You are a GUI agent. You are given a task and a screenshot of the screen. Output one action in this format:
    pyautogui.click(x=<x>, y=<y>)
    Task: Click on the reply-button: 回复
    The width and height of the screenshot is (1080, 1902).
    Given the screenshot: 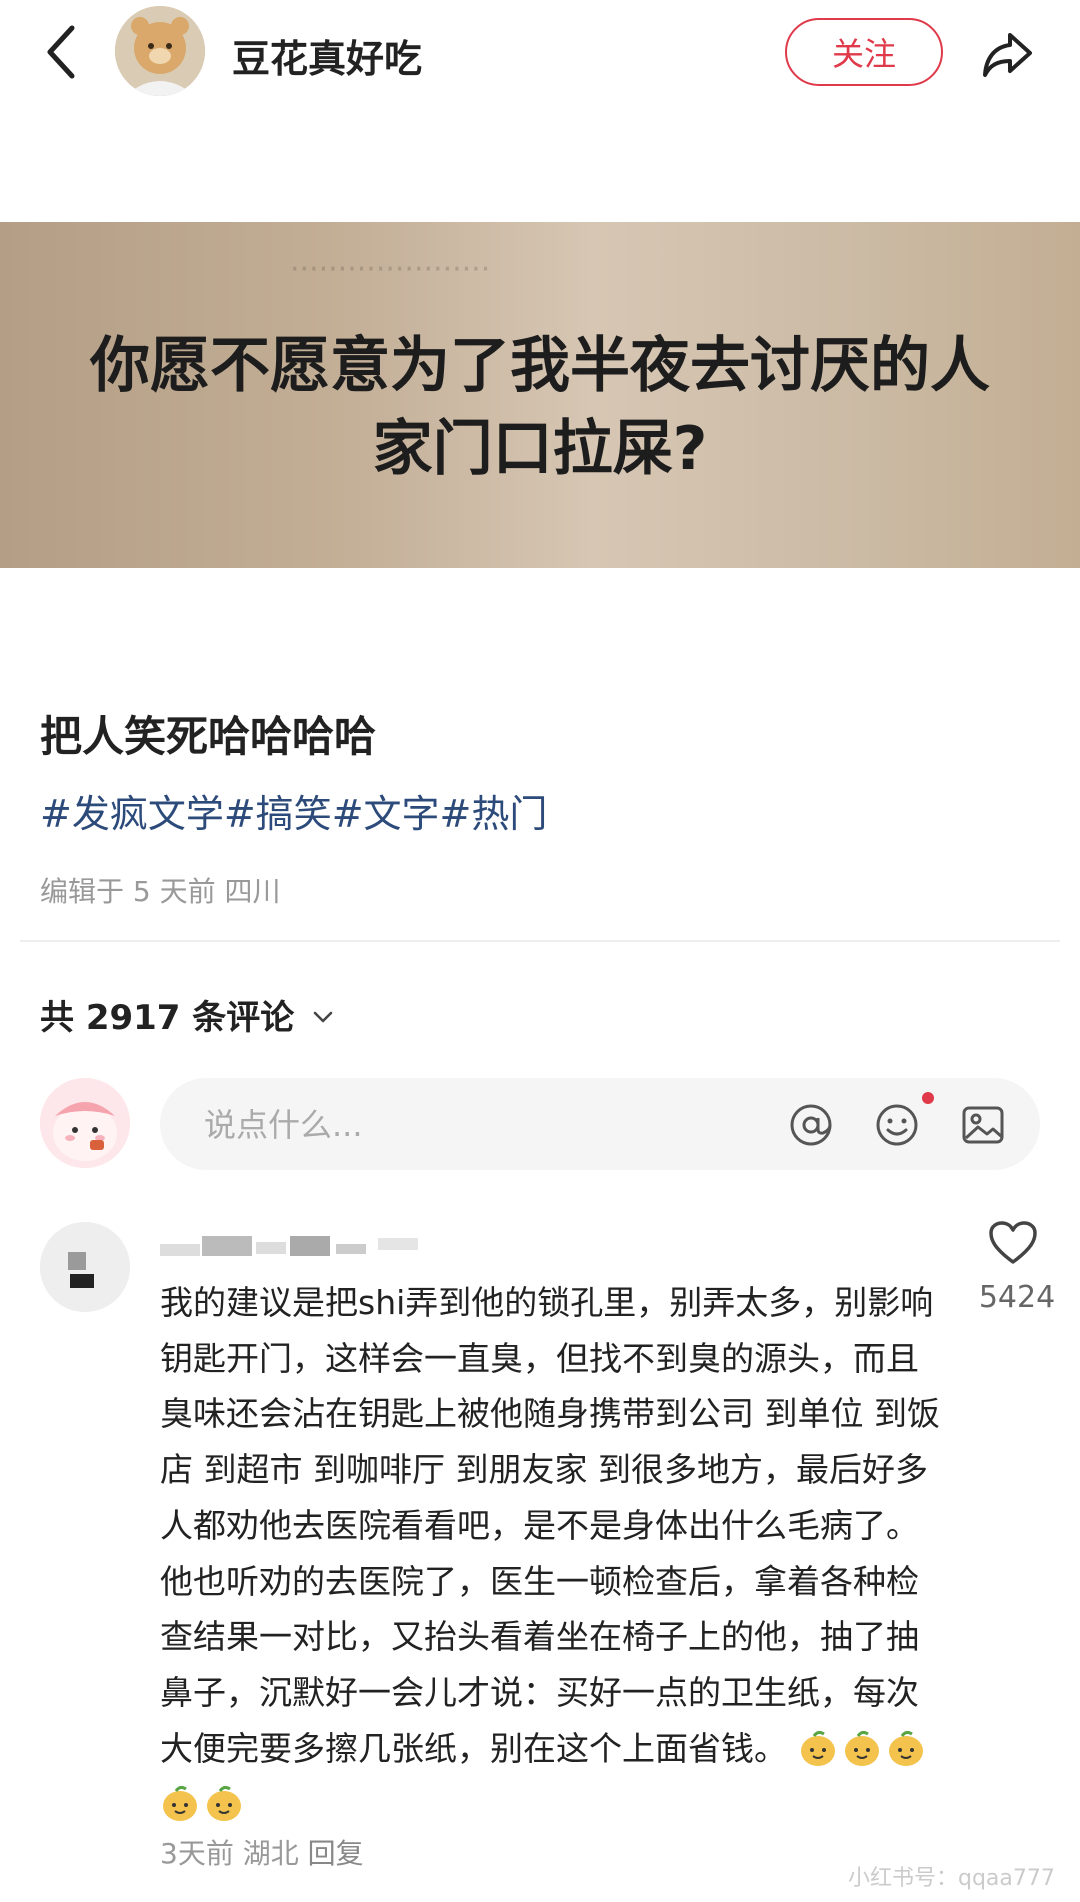 What is the action you would take?
    pyautogui.click(x=336, y=1853)
    